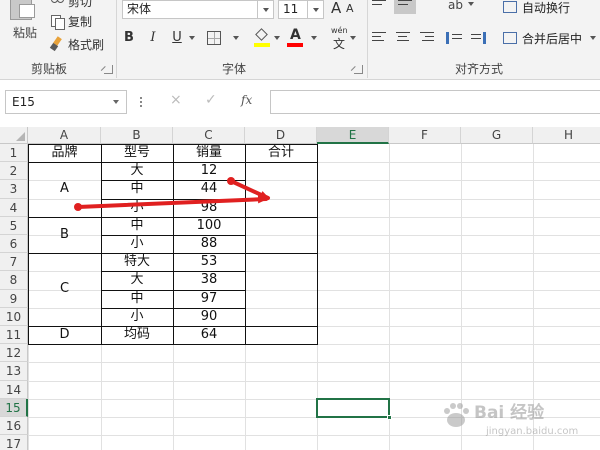  Describe the element at coordinates (71, 5) in the screenshot. I see `cut-button: 剪切` at that location.